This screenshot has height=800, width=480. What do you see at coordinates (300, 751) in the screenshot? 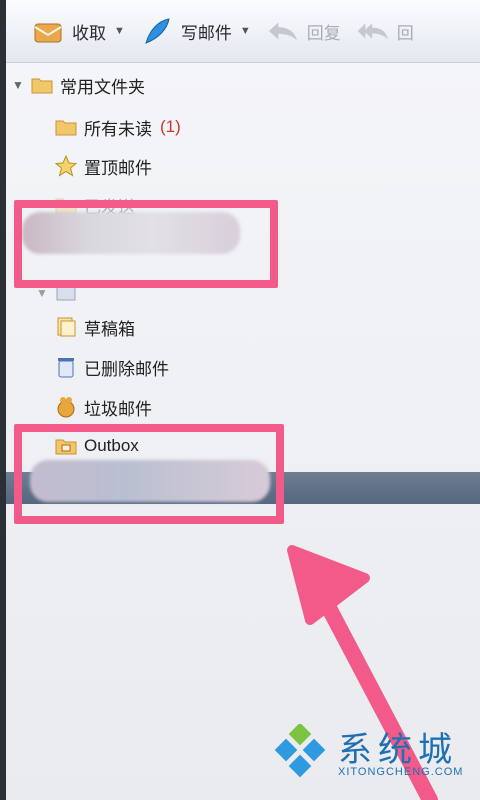
I see `diamond-logo-icon` at bounding box center [300, 751].